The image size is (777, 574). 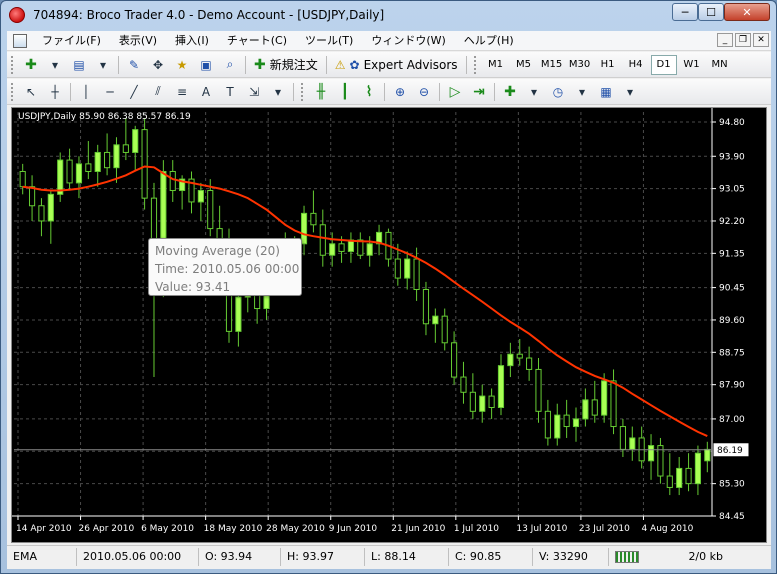 I want to click on menu-tools: ツール(T), so click(x=329, y=41).